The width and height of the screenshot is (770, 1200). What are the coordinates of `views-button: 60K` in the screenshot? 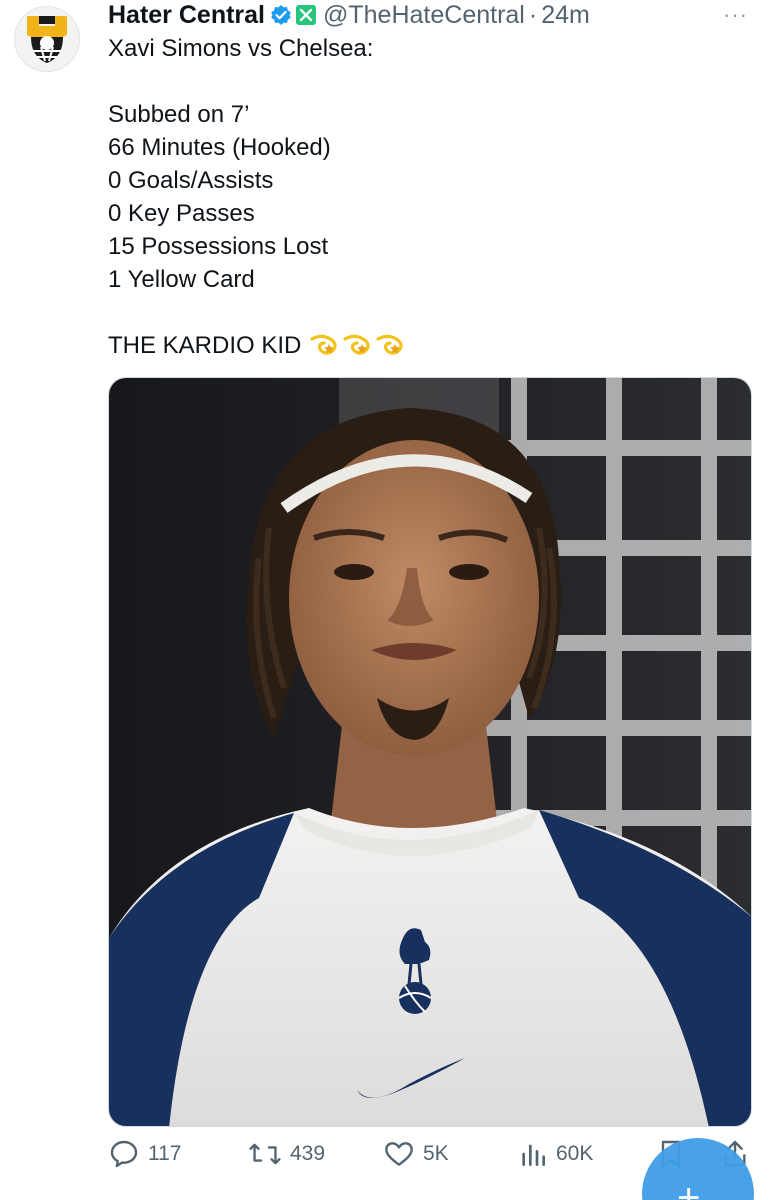 It's located at (555, 1154).